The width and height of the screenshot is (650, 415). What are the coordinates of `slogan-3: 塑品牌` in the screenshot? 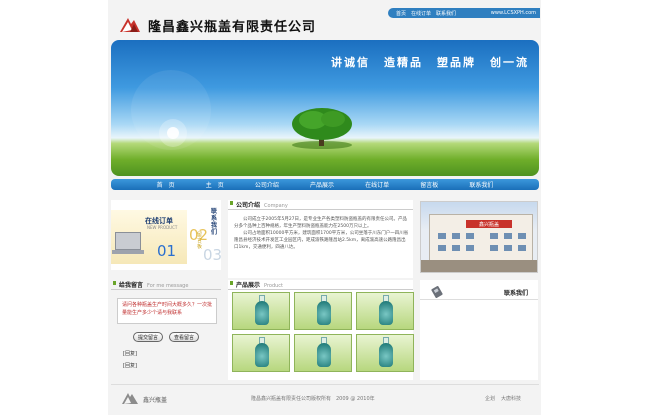 It's located at (456, 62).